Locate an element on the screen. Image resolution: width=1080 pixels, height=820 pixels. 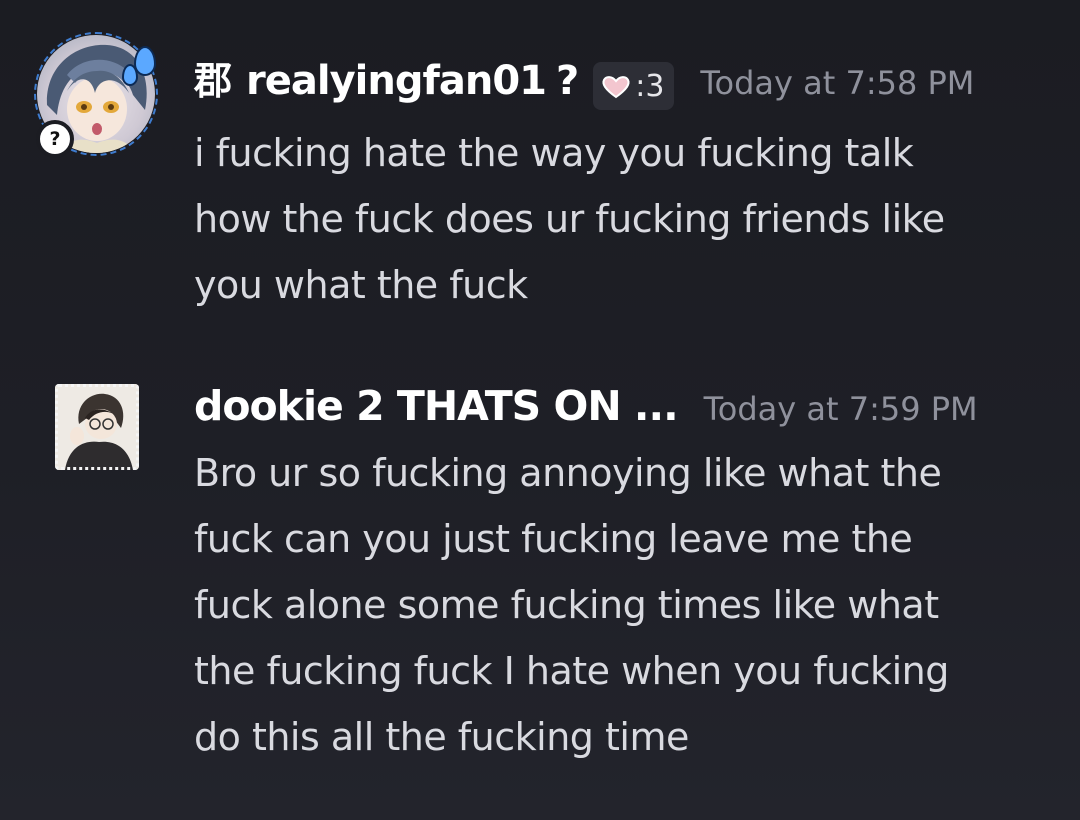
message-line: the fucking fuck I hate when you fucking is located at coordinates (571, 671).